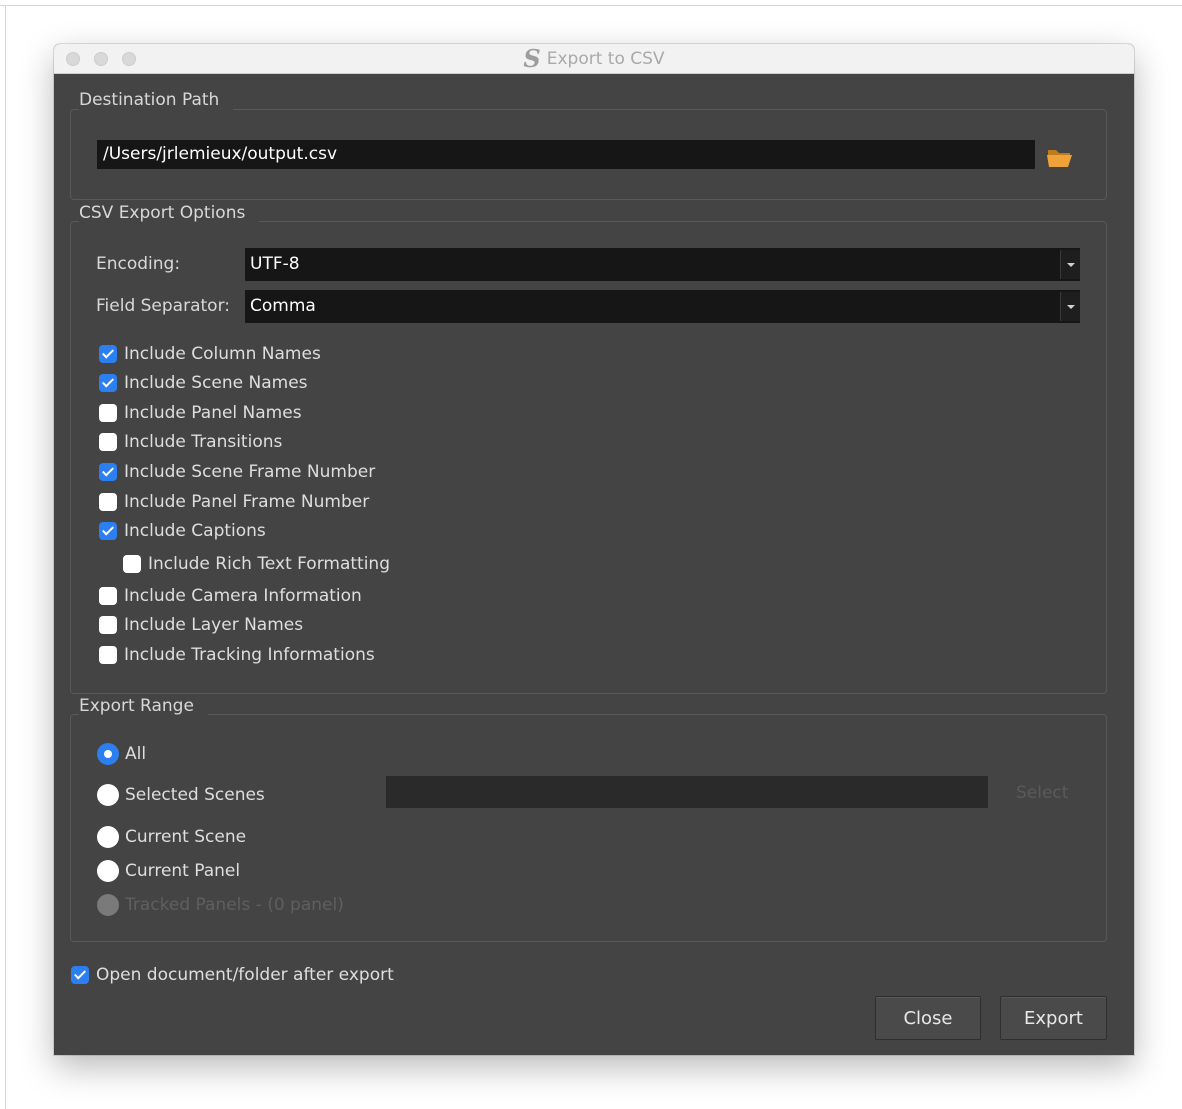 This screenshot has width=1182, height=1109. I want to click on radio-label: Current Scene, so click(186, 837).